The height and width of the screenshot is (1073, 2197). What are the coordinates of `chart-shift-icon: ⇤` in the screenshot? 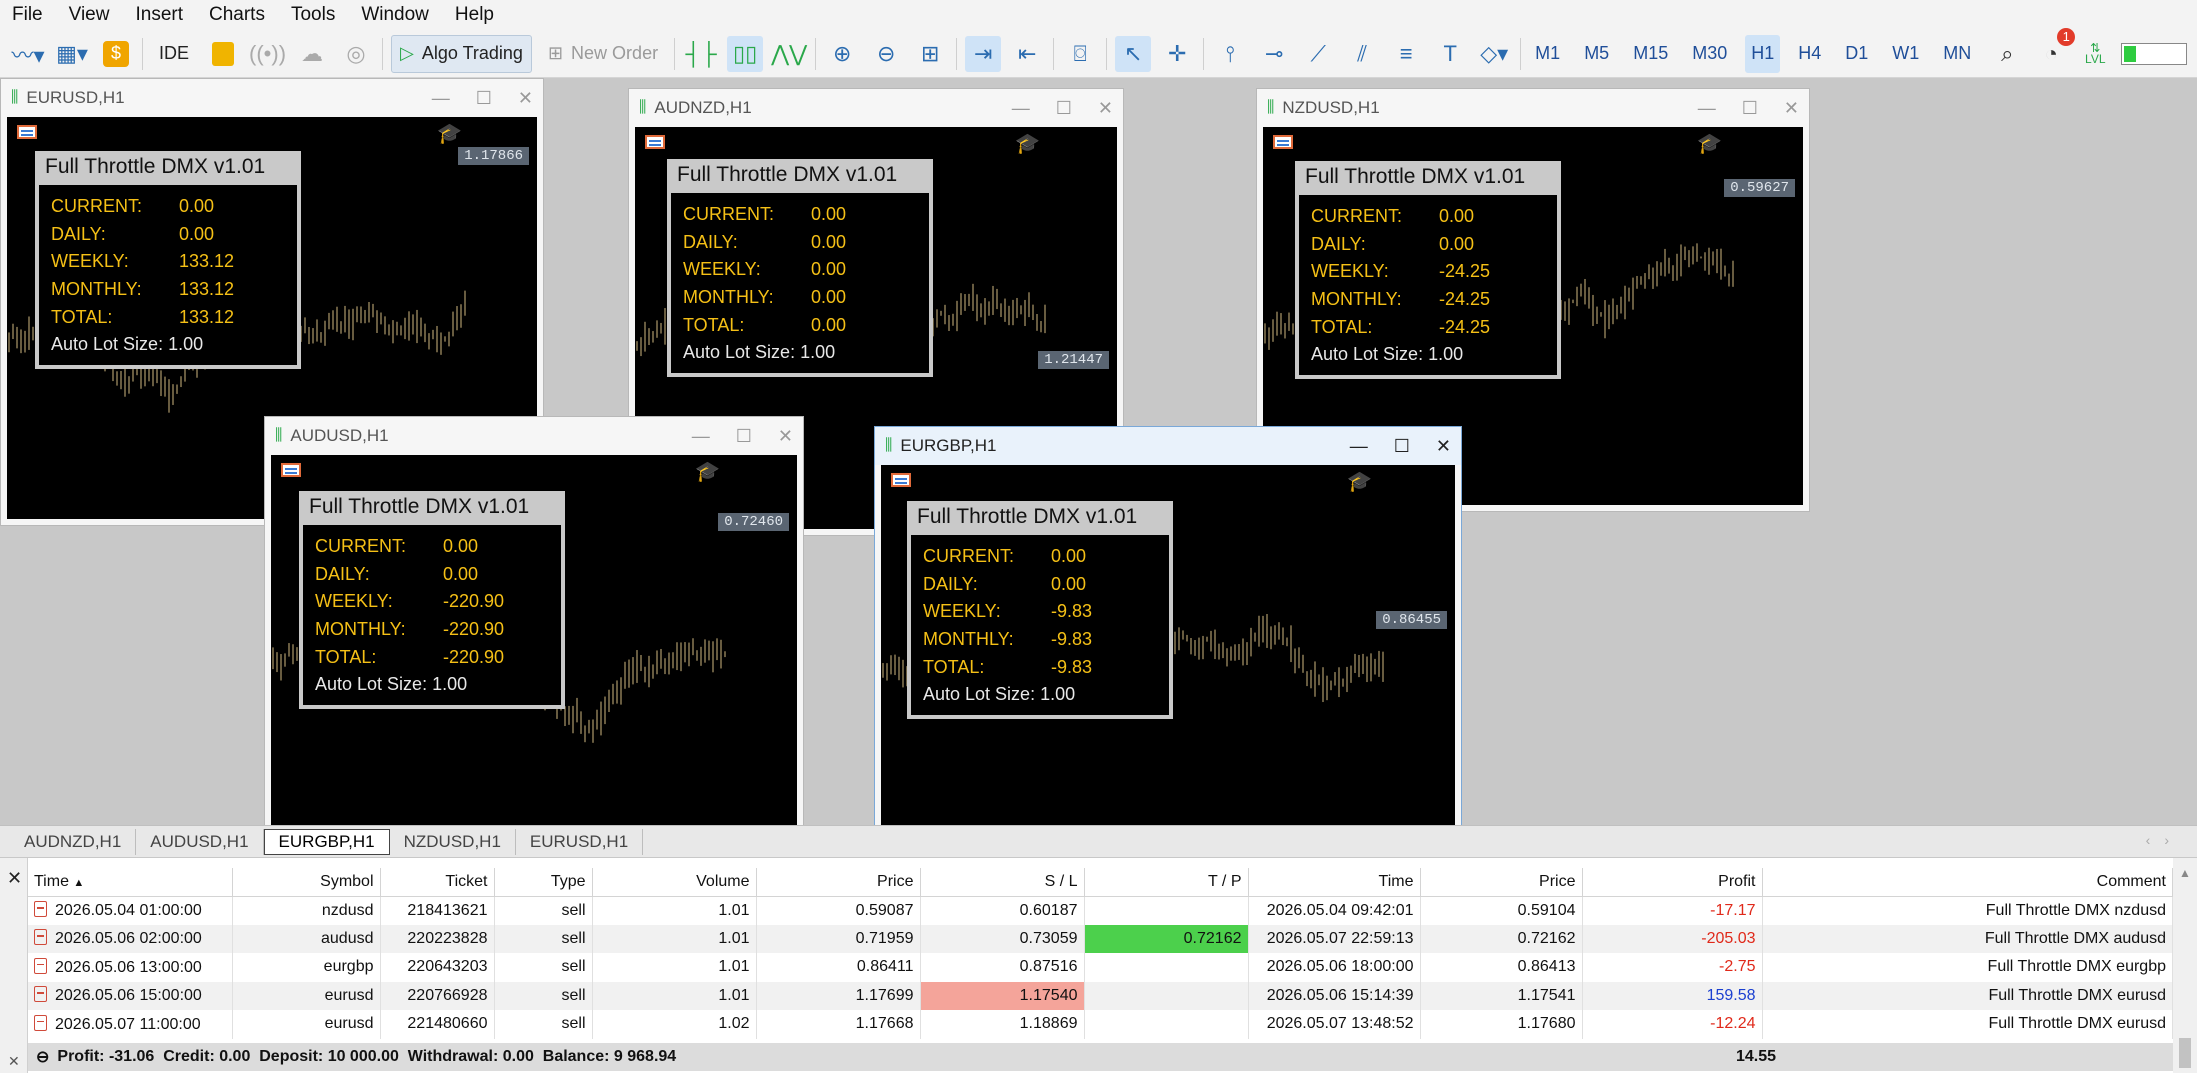 It's located at (1027, 54).